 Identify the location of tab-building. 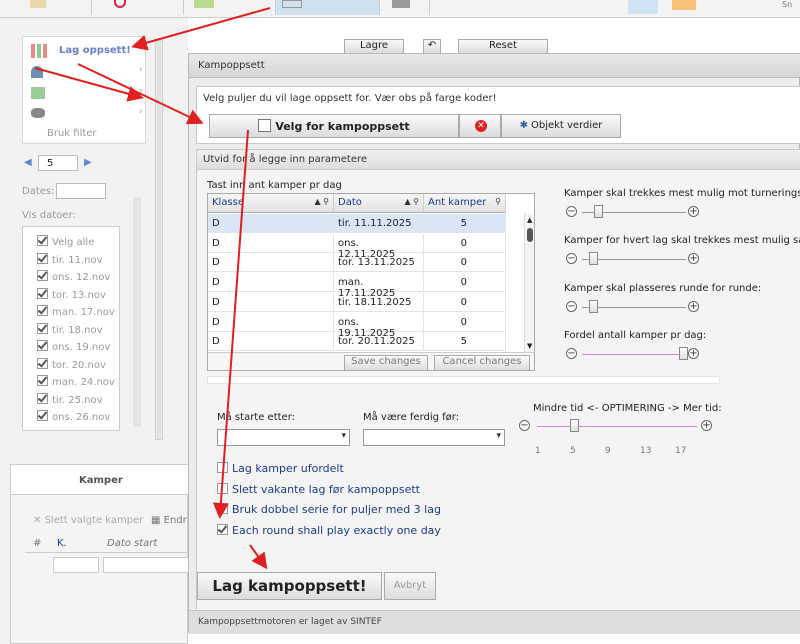
(405, 7).